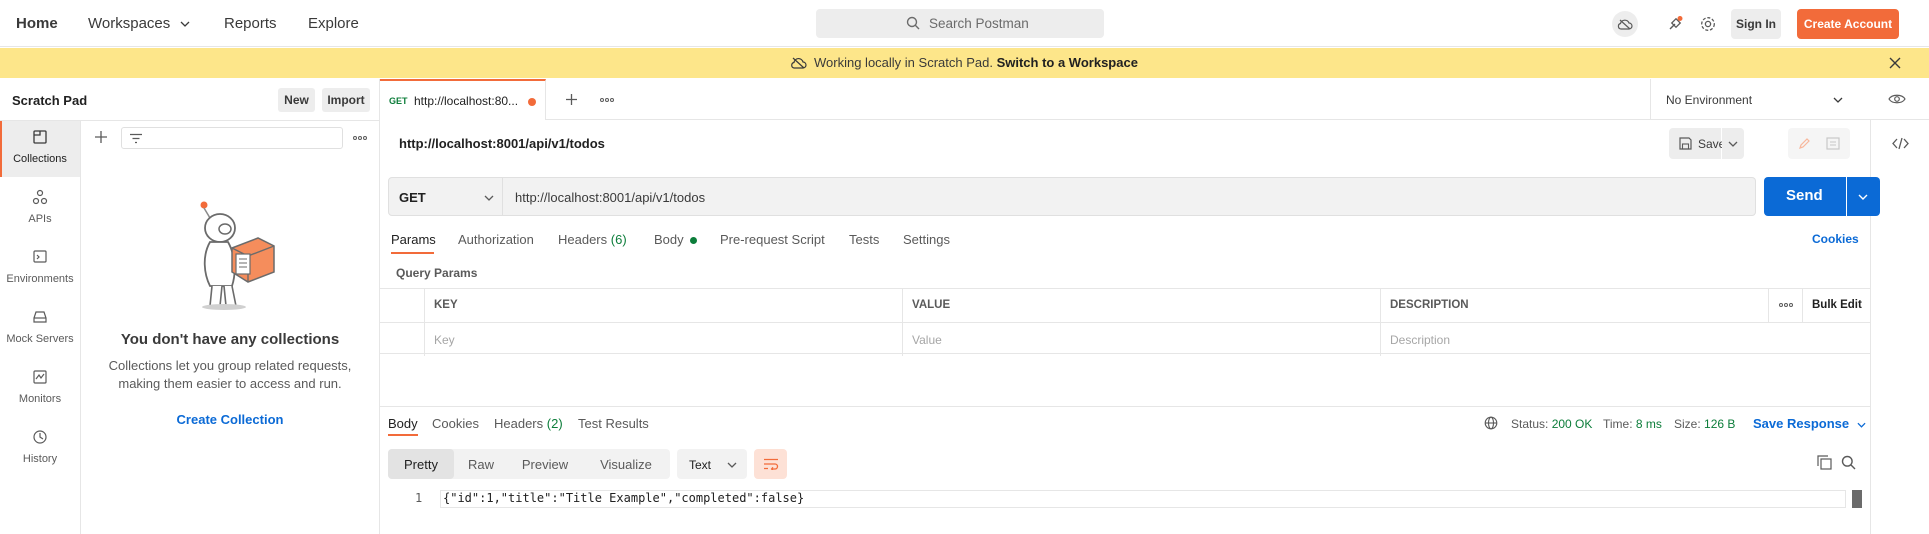 The height and width of the screenshot is (534, 1929). What do you see at coordinates (1848, 462) in the screenshot?
I see `search-icon` at bounding box center [1848, 462].